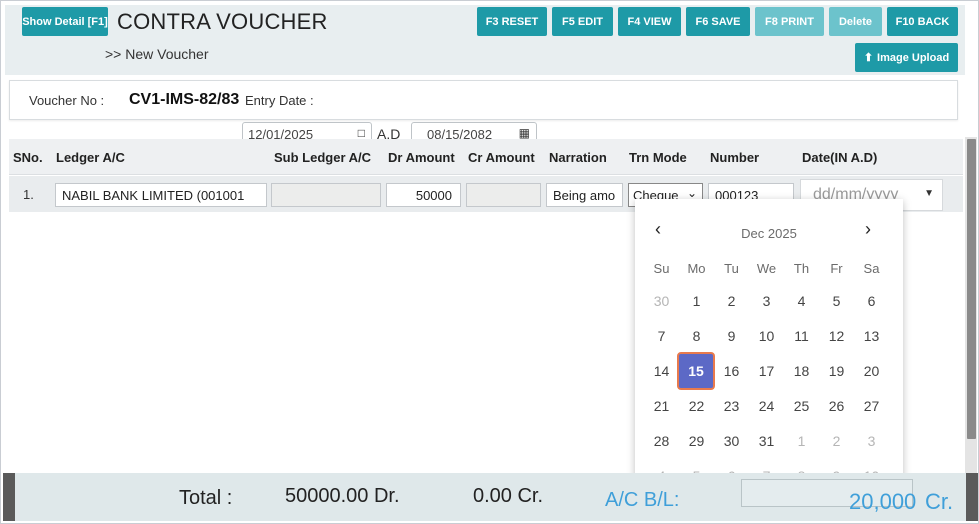 This screenshot has width=979, height=524. I want to click on ledger-input: NABIL BANK LIMITED (001001, so click(161, 195).